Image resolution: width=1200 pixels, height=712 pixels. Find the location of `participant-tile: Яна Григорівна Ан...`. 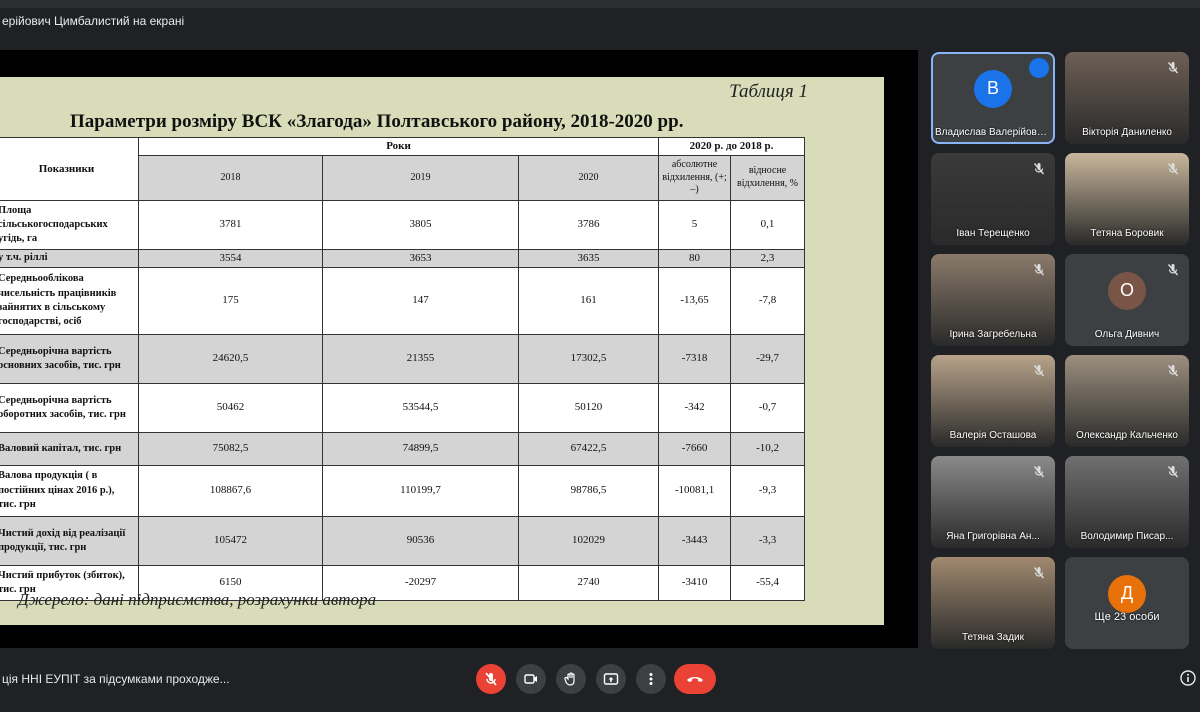

participant-tile: Яна Григорівна Ан... is located at coordinates (993, 502).